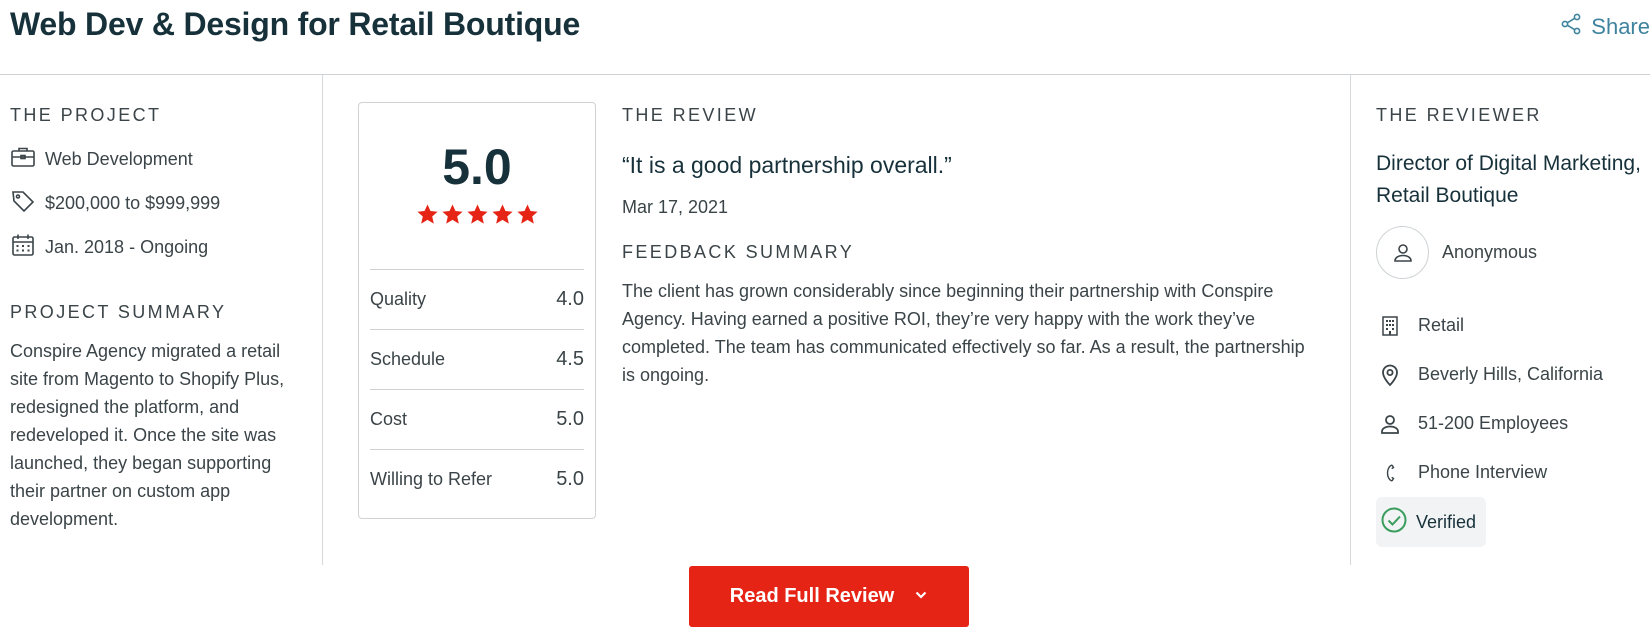  I want to click on rating-label: Cost, so click(389, 419).